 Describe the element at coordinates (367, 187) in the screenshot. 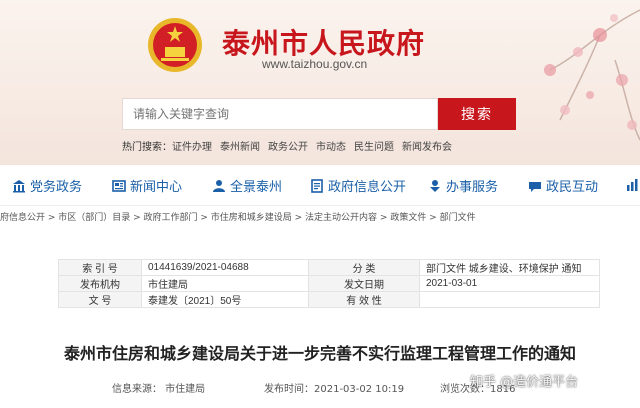

I see `nav-item-label: 政府信息公开` at that location.